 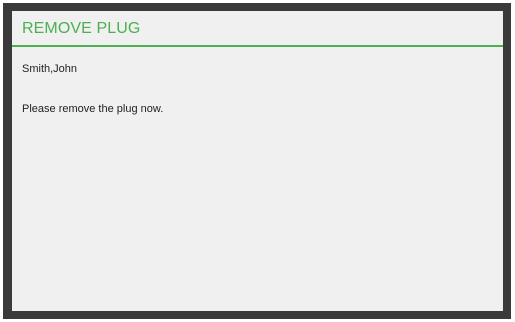 What do you see at coordinates (93, 109) in the screenshot?
I see `instruction-message: Please remove the plug now.` at bounding box center [93, 109].